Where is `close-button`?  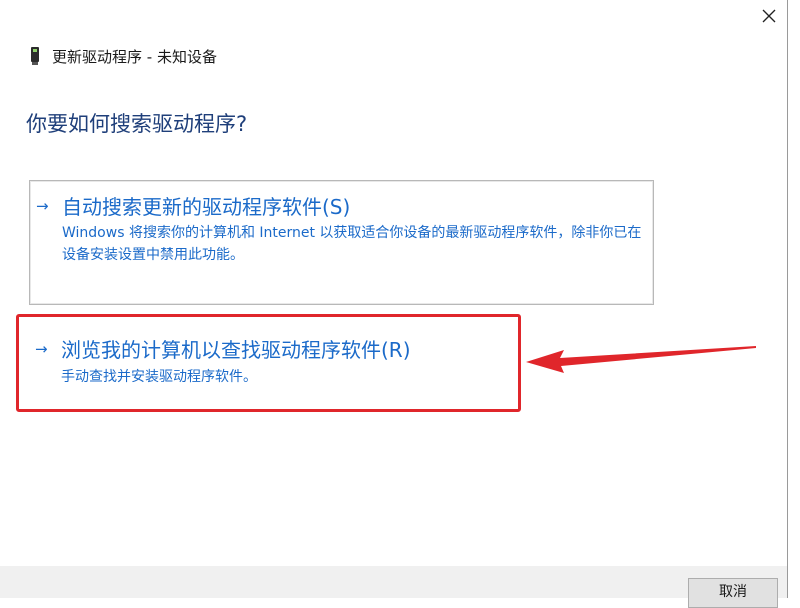
close-button is located at coordinates (769, 16).